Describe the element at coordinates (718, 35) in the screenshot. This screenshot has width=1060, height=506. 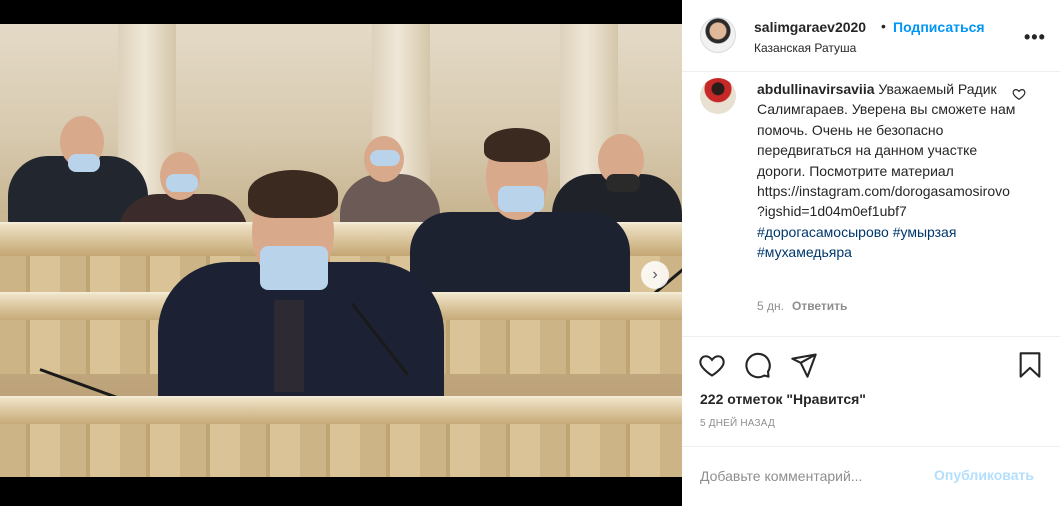
I see `author-avatar` at that location.